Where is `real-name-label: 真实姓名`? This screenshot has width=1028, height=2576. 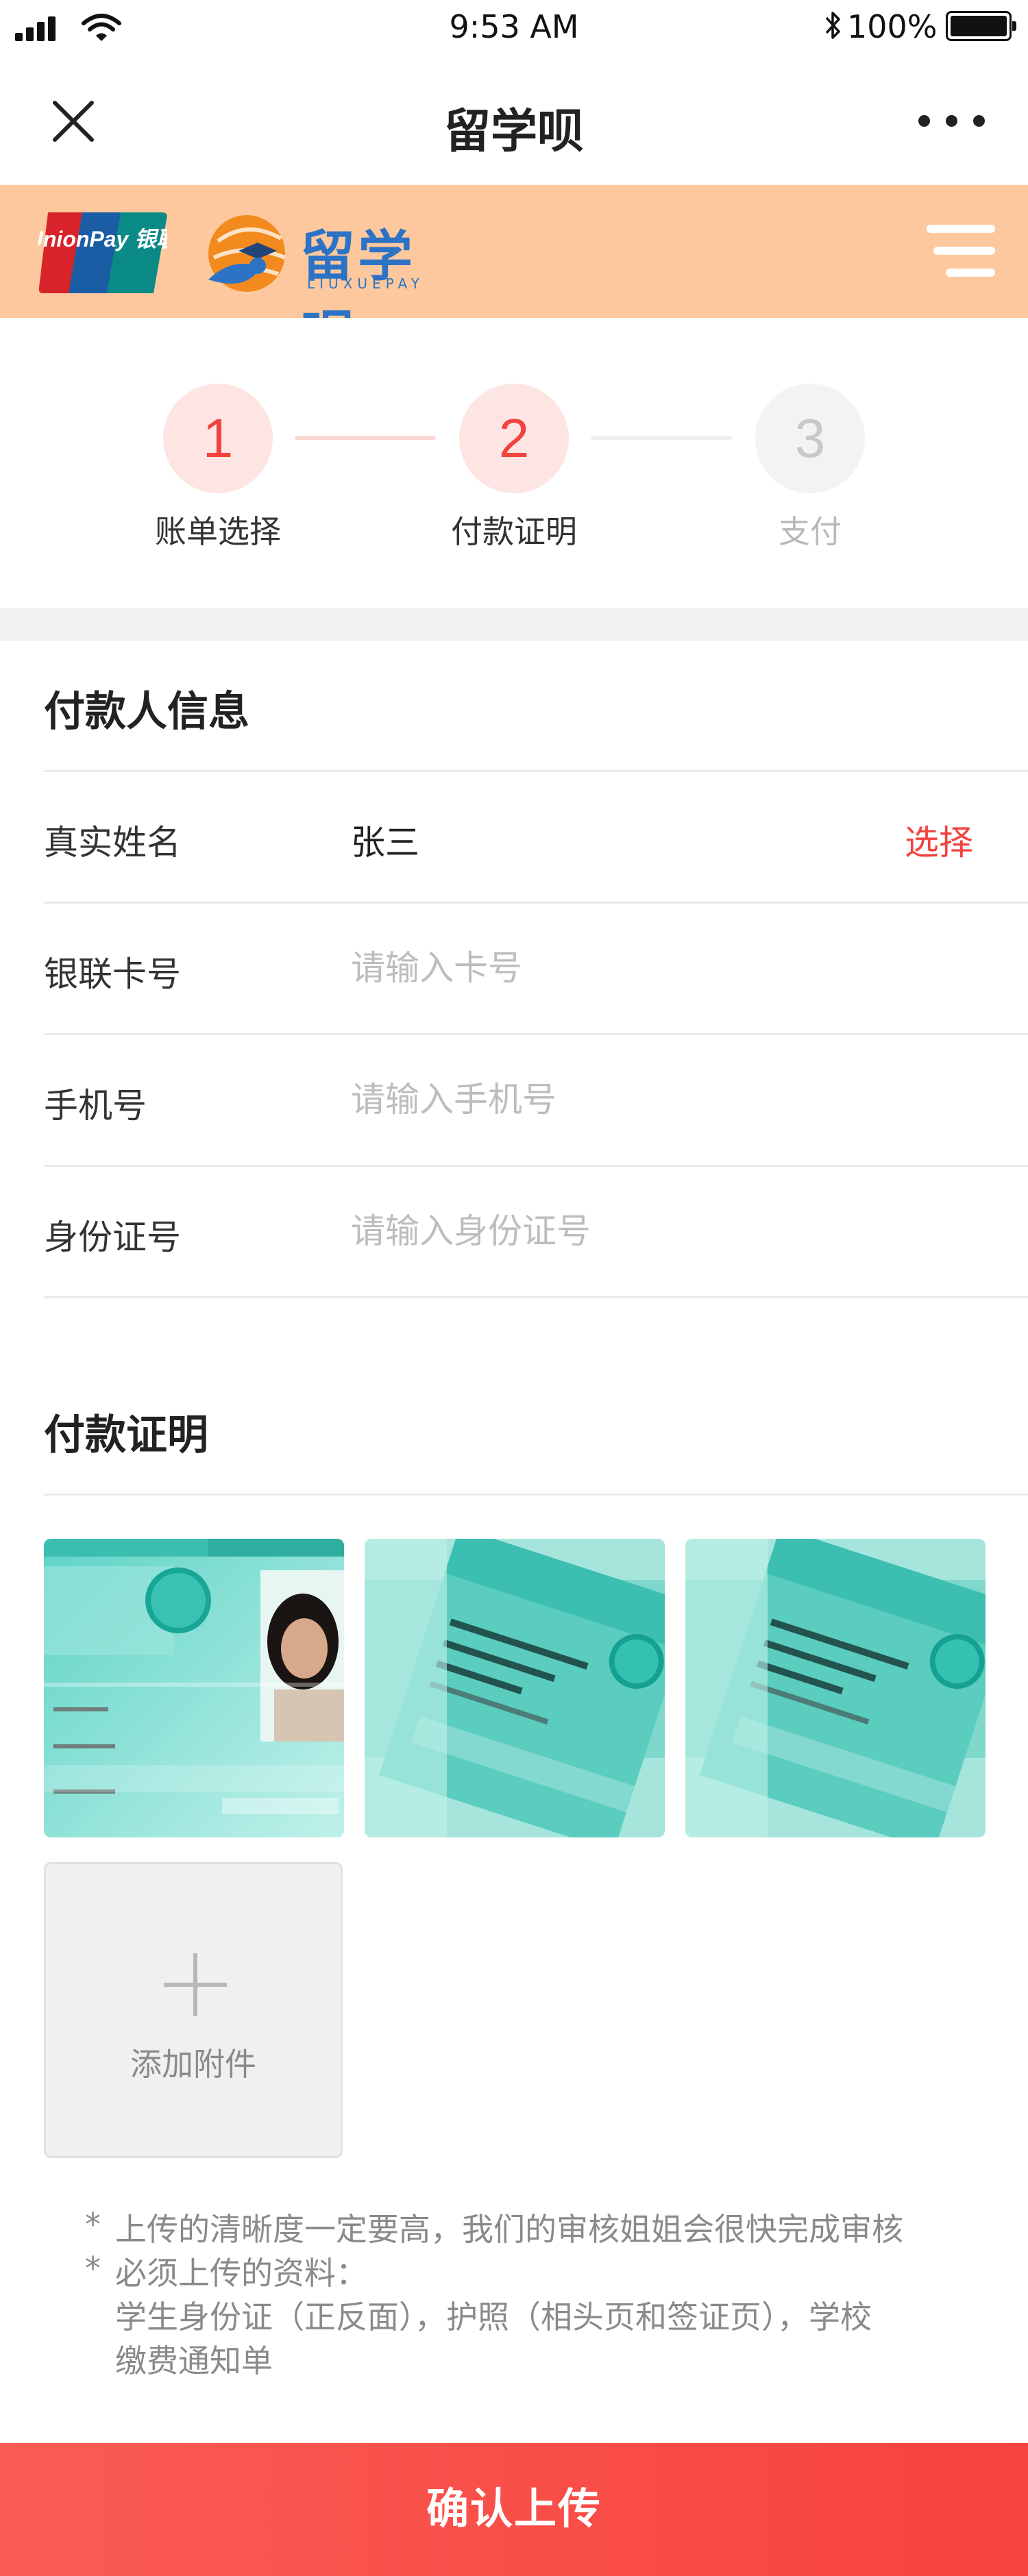
real-name-label: 真实姓名 is located at coordinates (112, 843).